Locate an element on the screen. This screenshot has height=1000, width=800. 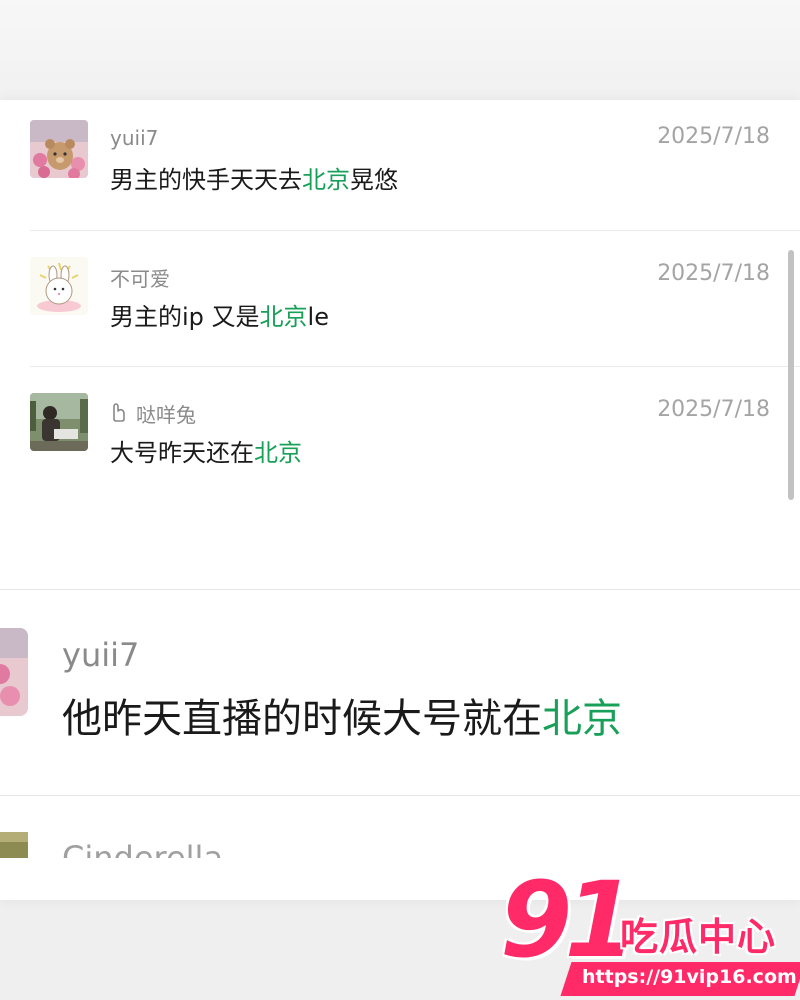
comment-text: 大号昨天还在北京 is located at coordinates (206, 450).